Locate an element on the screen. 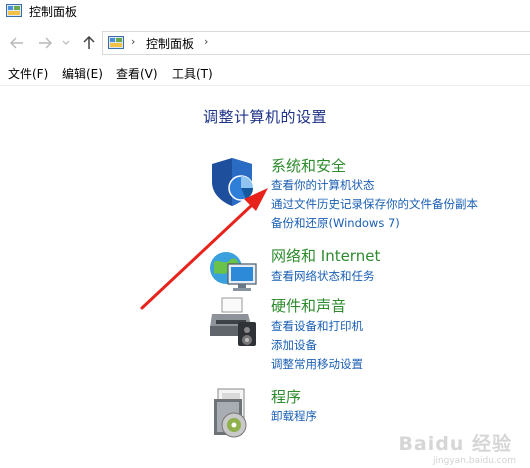 This screenshot has height=468, width=530. back-button is located at coordinates (17, 43).